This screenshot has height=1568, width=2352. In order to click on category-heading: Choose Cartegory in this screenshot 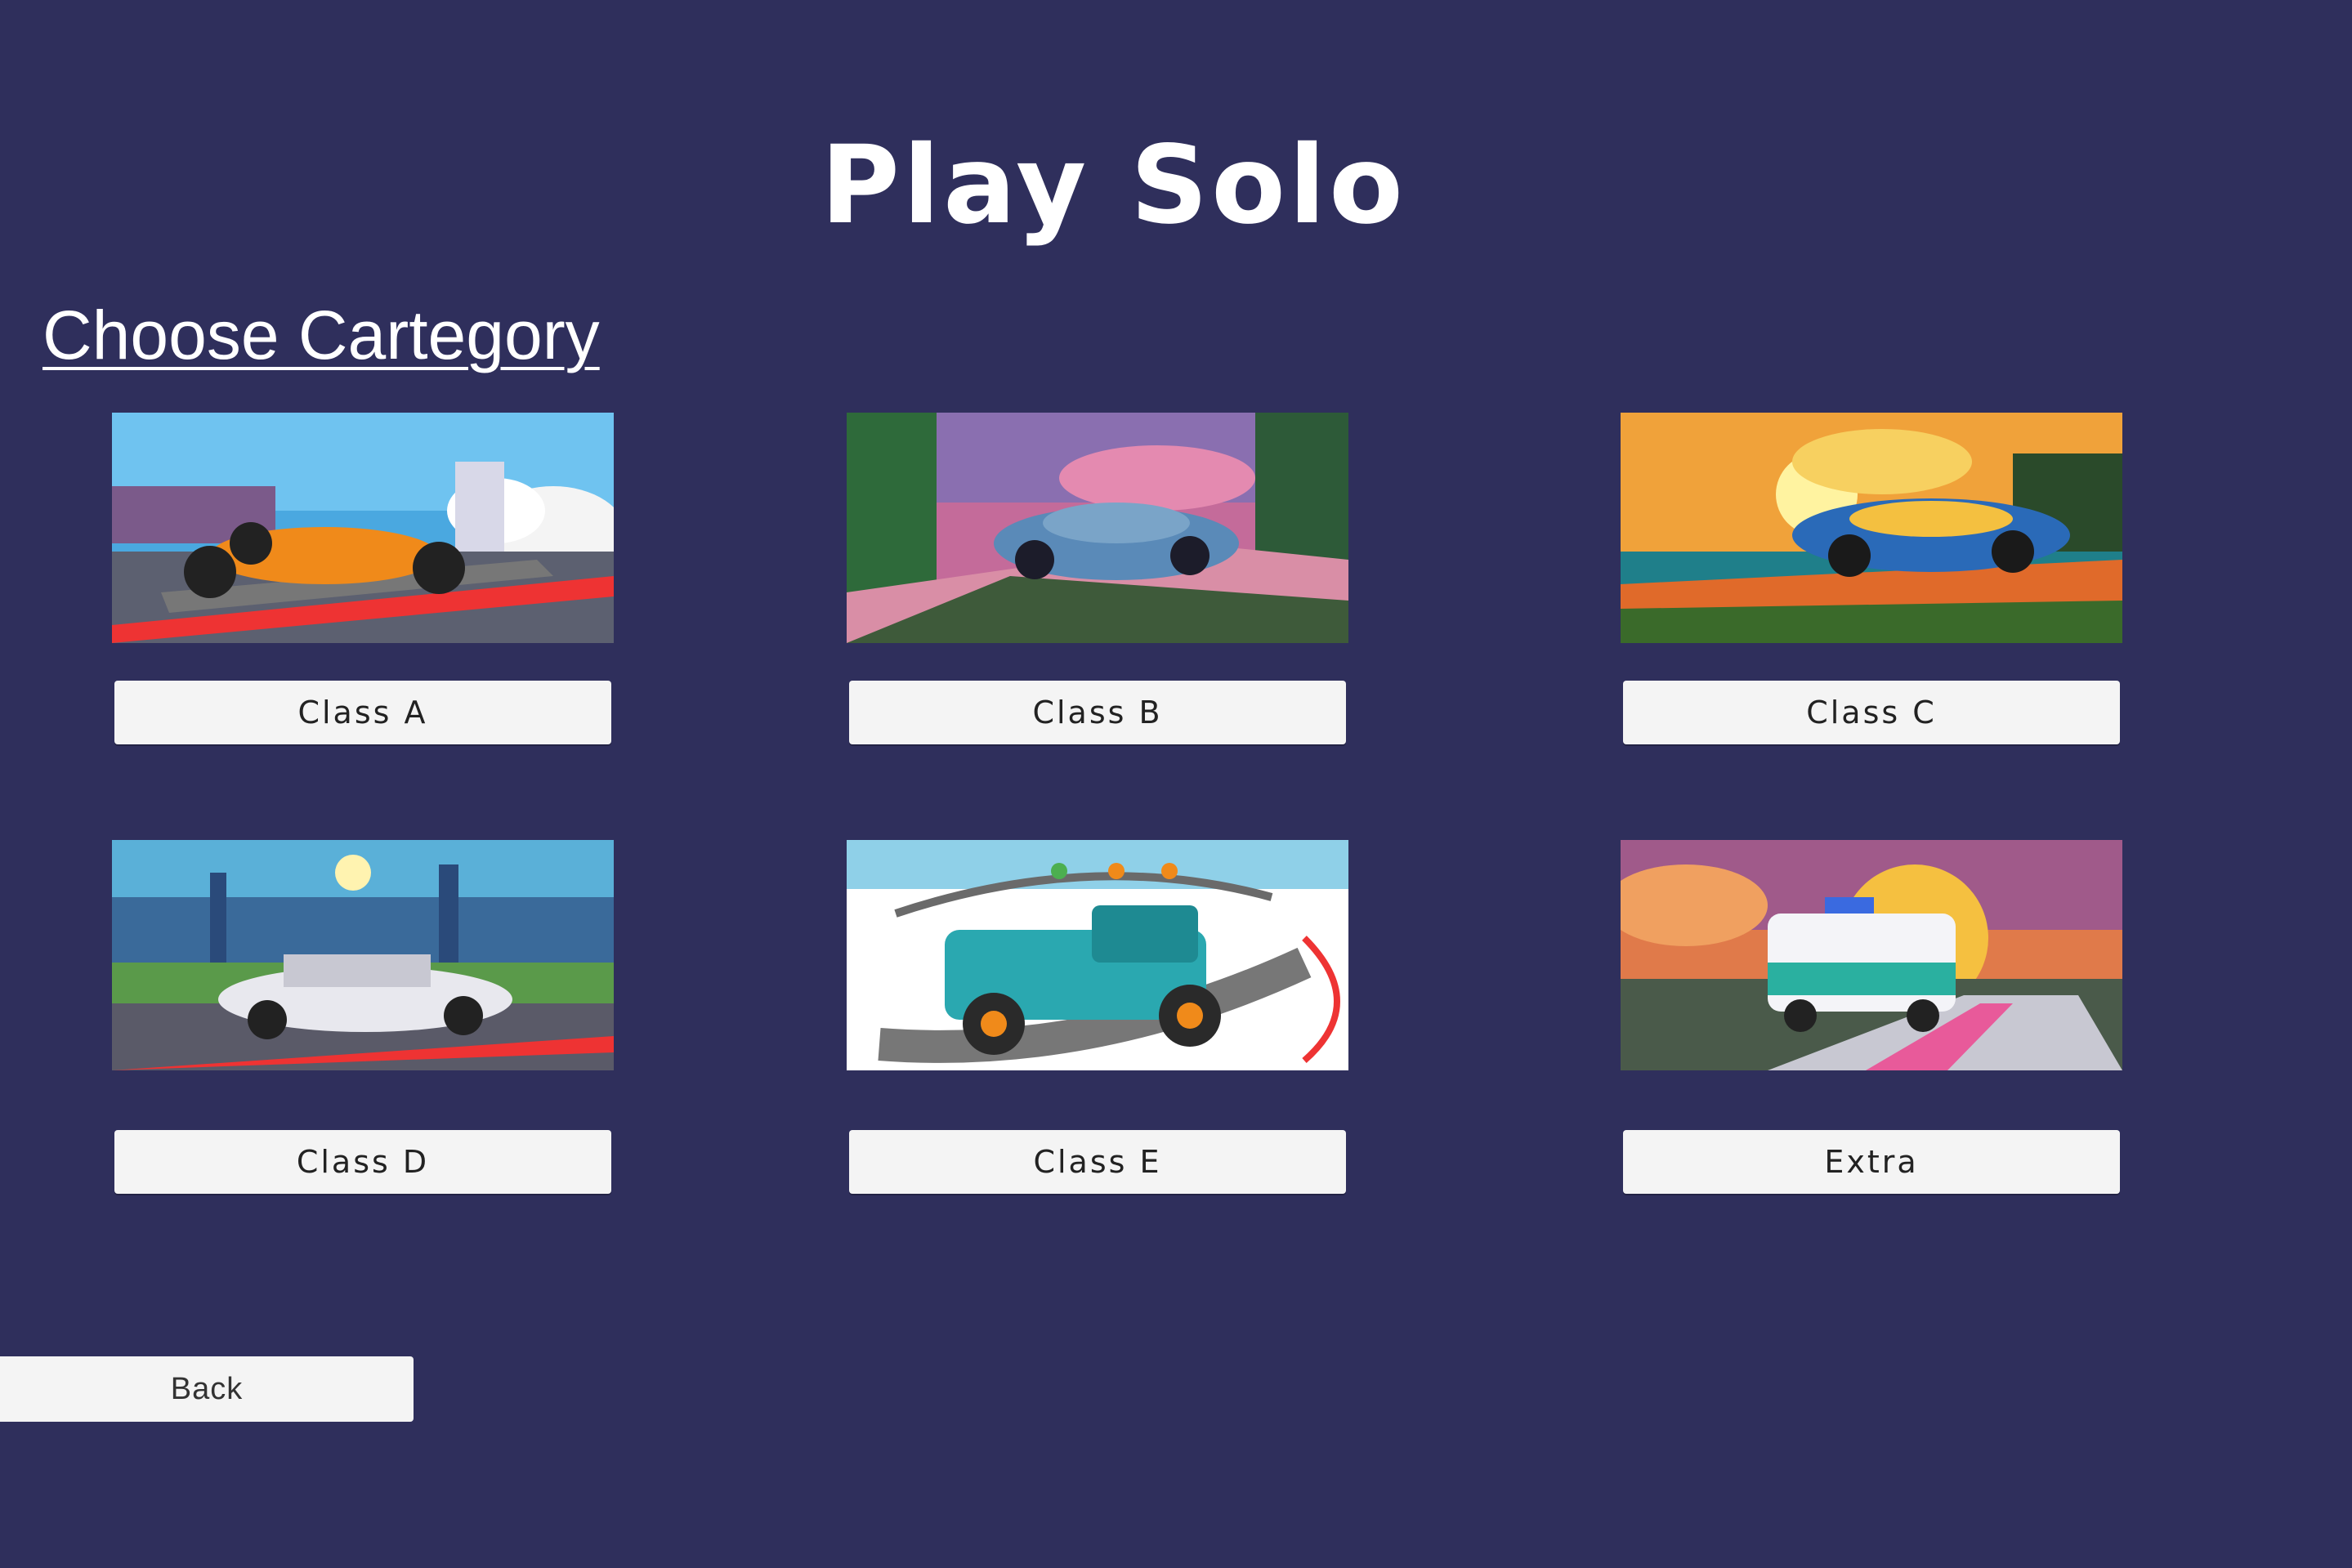, I will do `click(321, 335)`.